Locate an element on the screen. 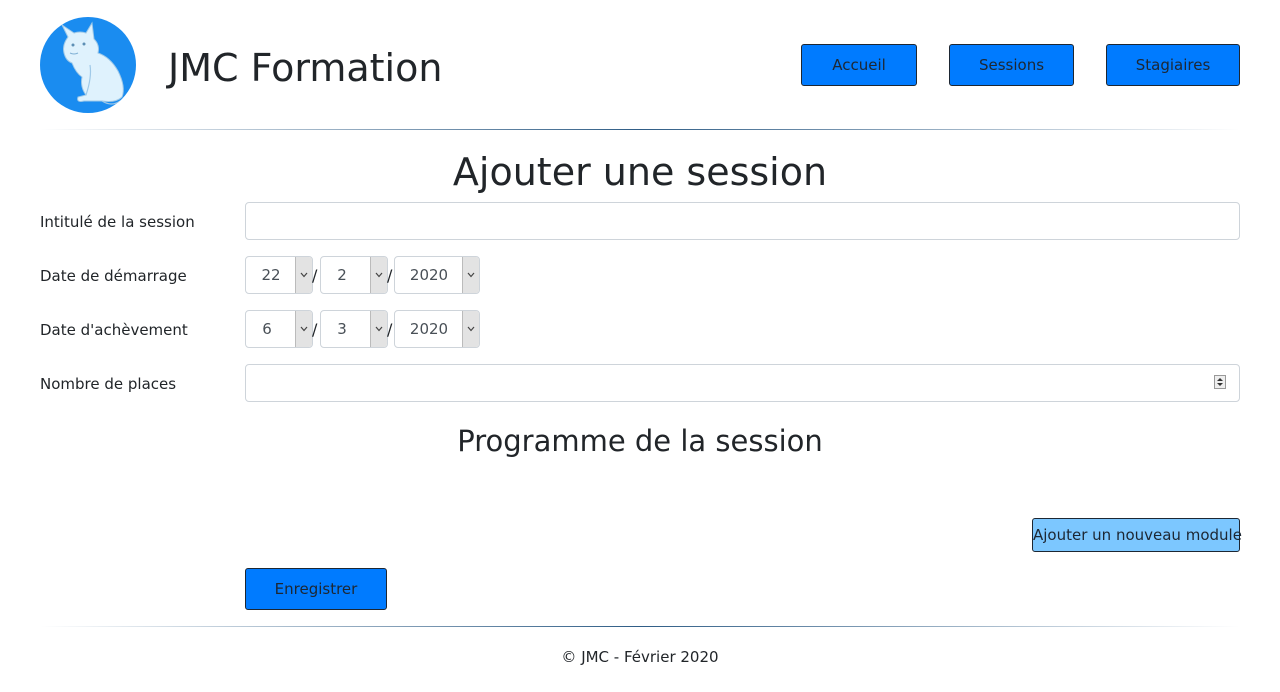 This screenshot has width=1280, height=692. brand-title: JMC Formation is located at coordinates (305, 68).